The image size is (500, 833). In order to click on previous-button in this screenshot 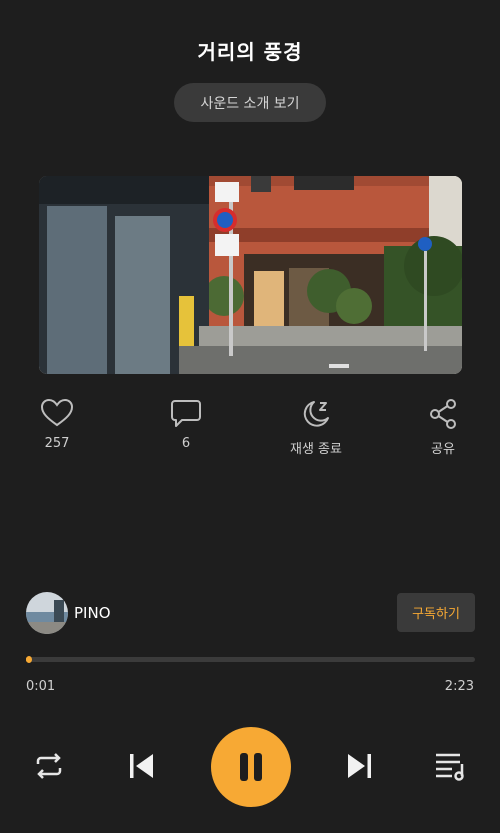, I will do `click(142, 768)`.